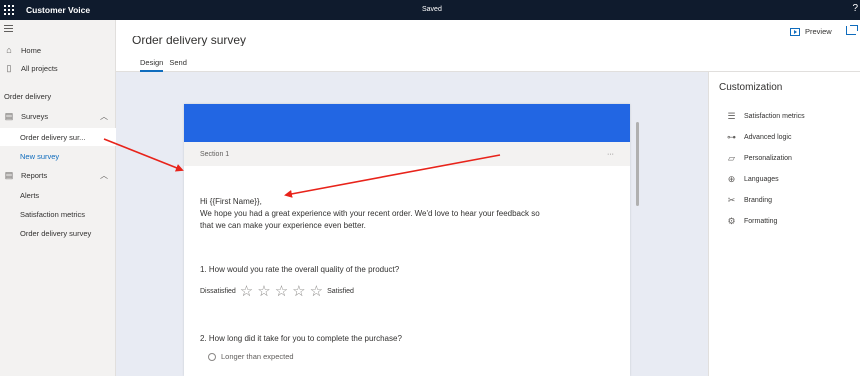  What do you see at coordinates (58, 214) in the screenshot?
I see `nav-item-satisfaction-metrics: Satisfaction metrics` at bounding box center [58, 214].